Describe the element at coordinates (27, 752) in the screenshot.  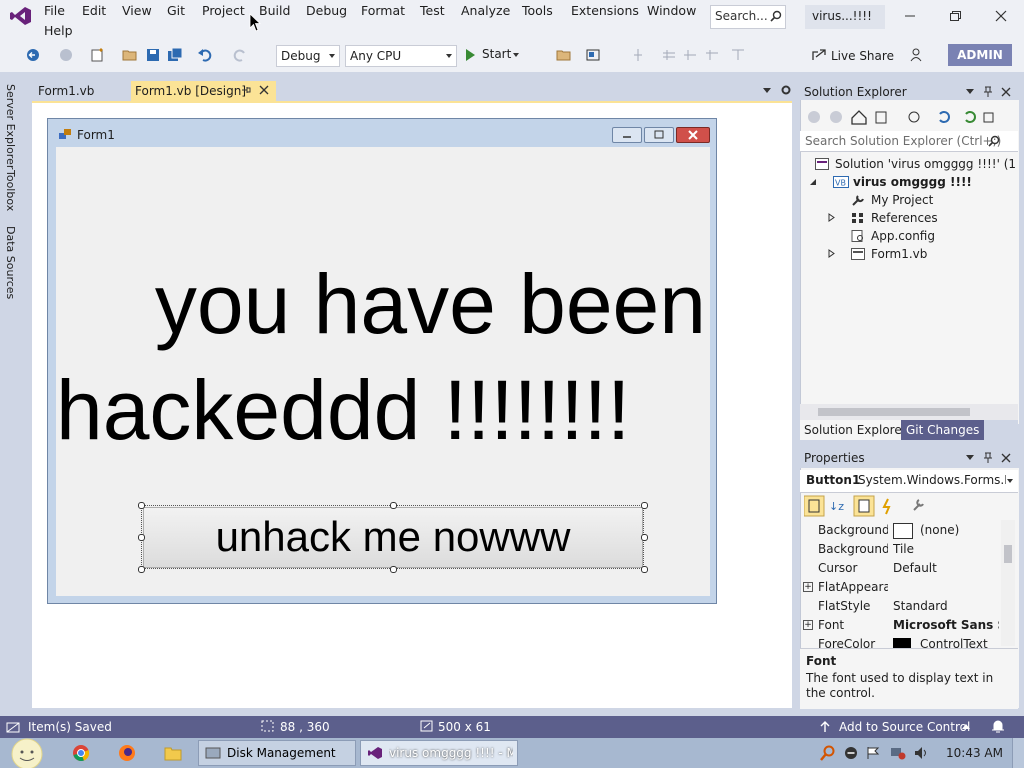
I see `start-orb-icon` at that location.